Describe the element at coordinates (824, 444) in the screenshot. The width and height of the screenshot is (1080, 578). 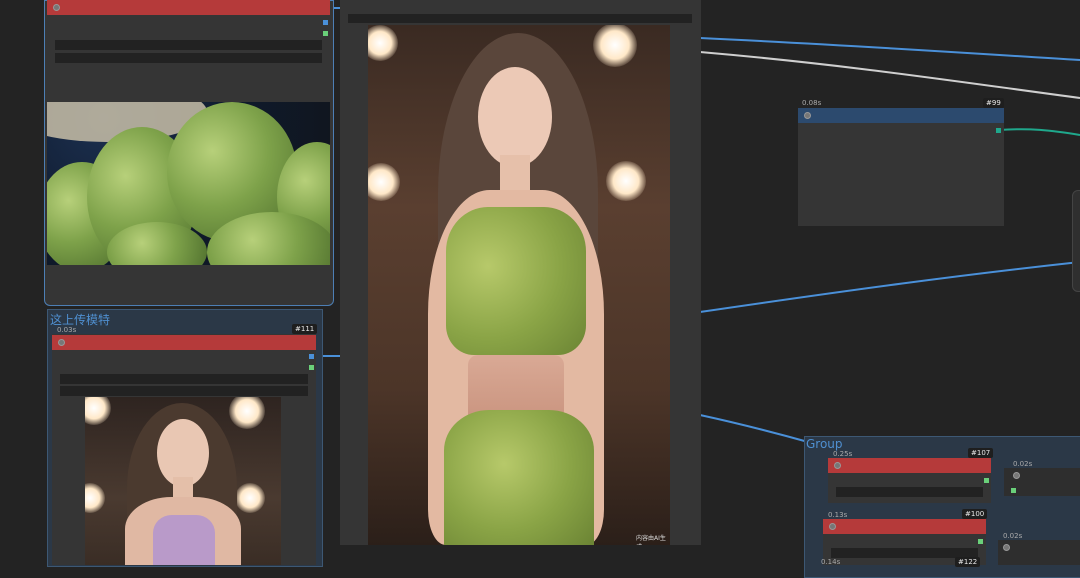
I see `group-title: Group` at that location.